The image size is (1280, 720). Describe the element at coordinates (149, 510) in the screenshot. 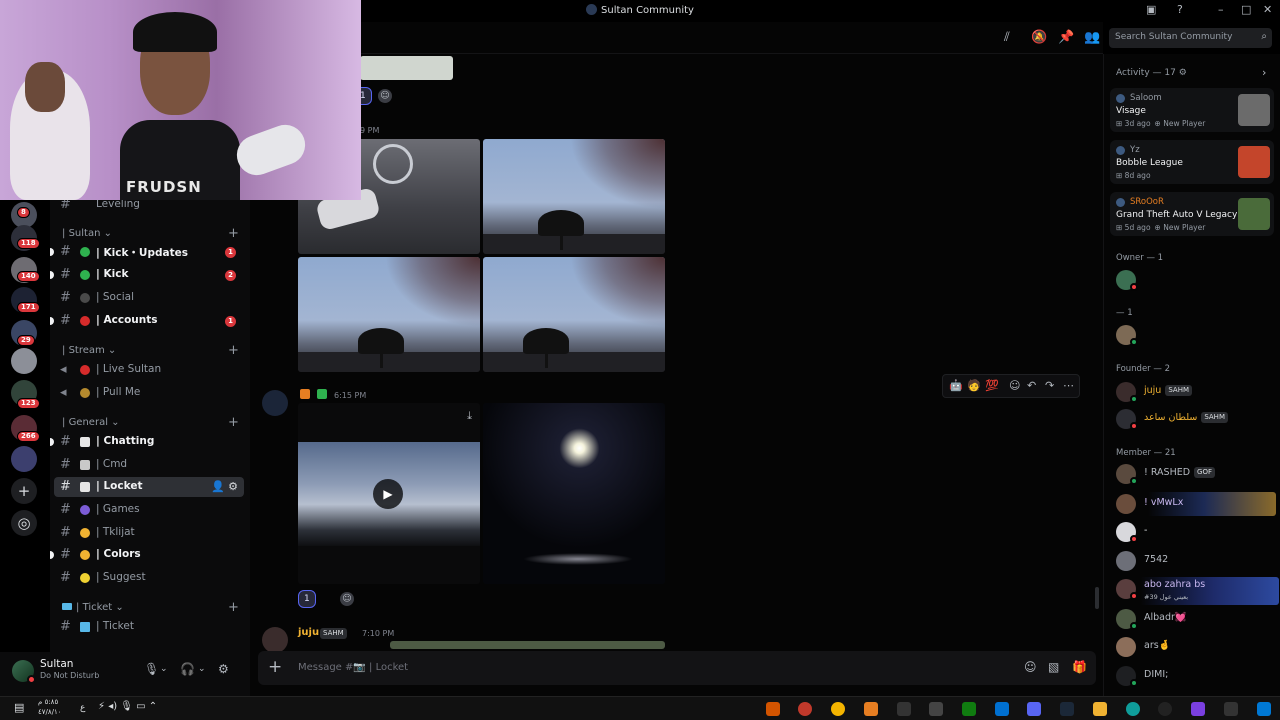

I see `channel-item-games: # | Games` at that location.